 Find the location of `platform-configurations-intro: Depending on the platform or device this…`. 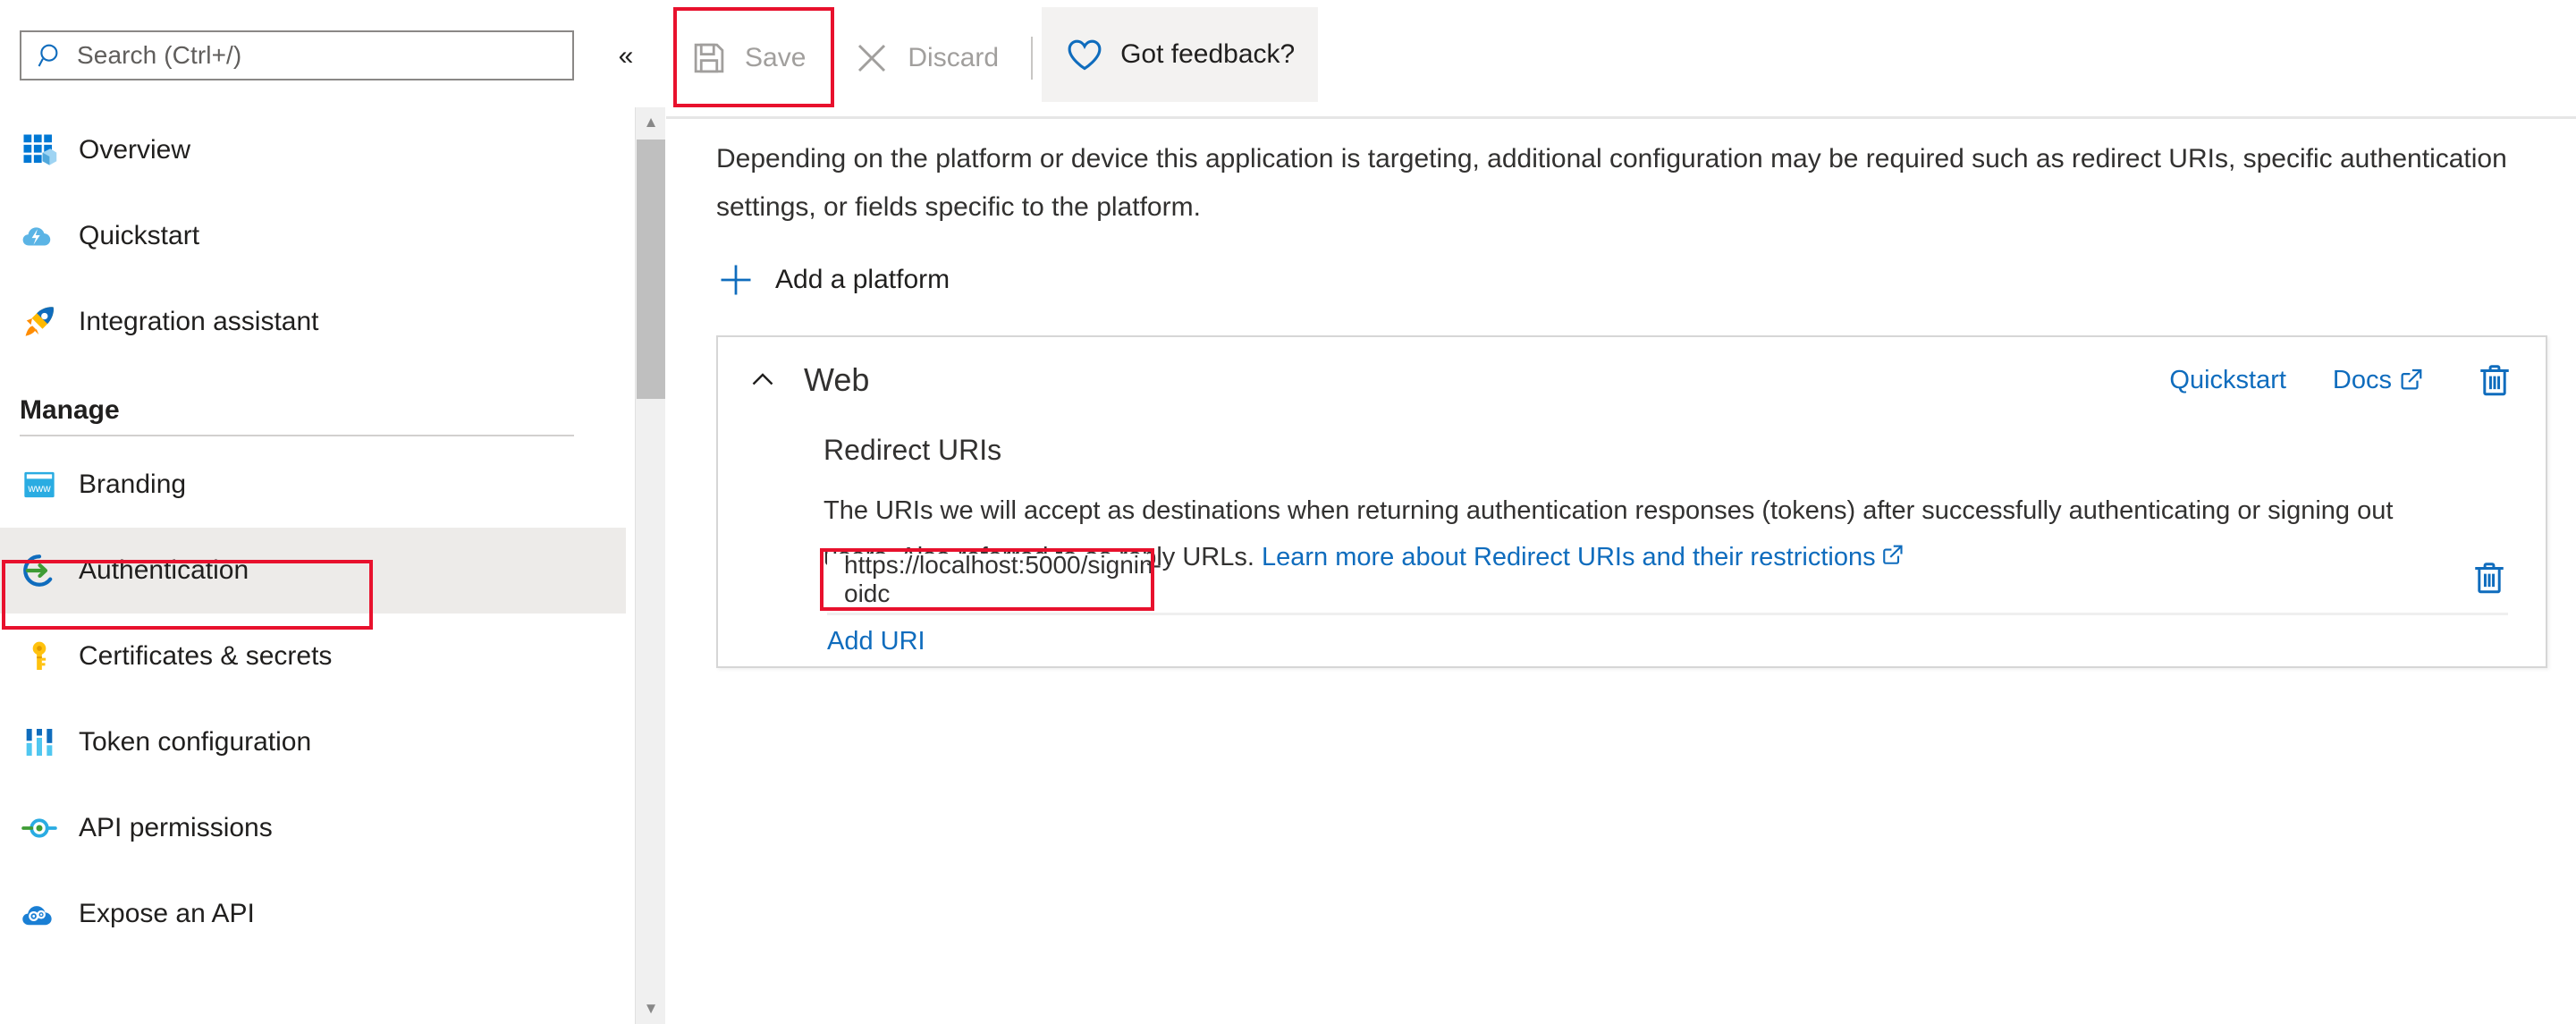

platform-configurations-intro: Depending on the platform or device this… is located at coordinates (1611, 183).